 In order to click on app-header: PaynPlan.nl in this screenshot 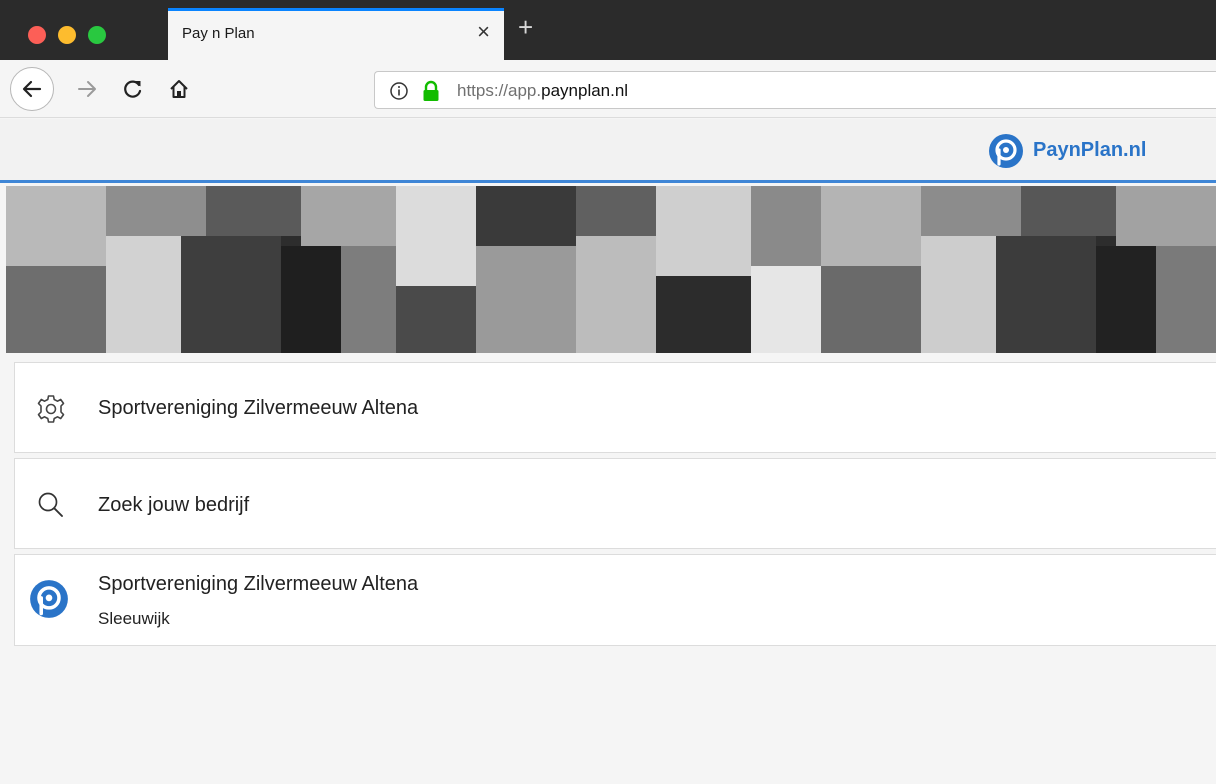, I will do `click(608, 151)`.